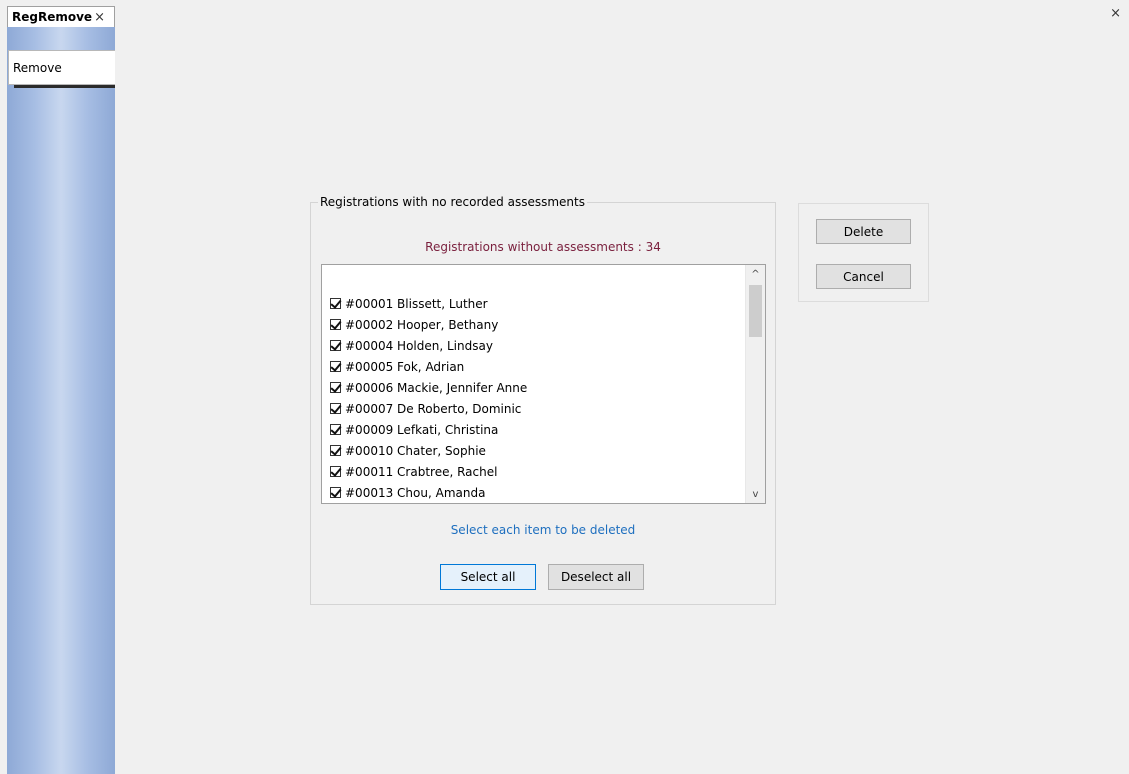  What do you see at coordinates (488, 577) in the screenshot?
I see `select-all-button: Select all` at bounding box center [488, 577].